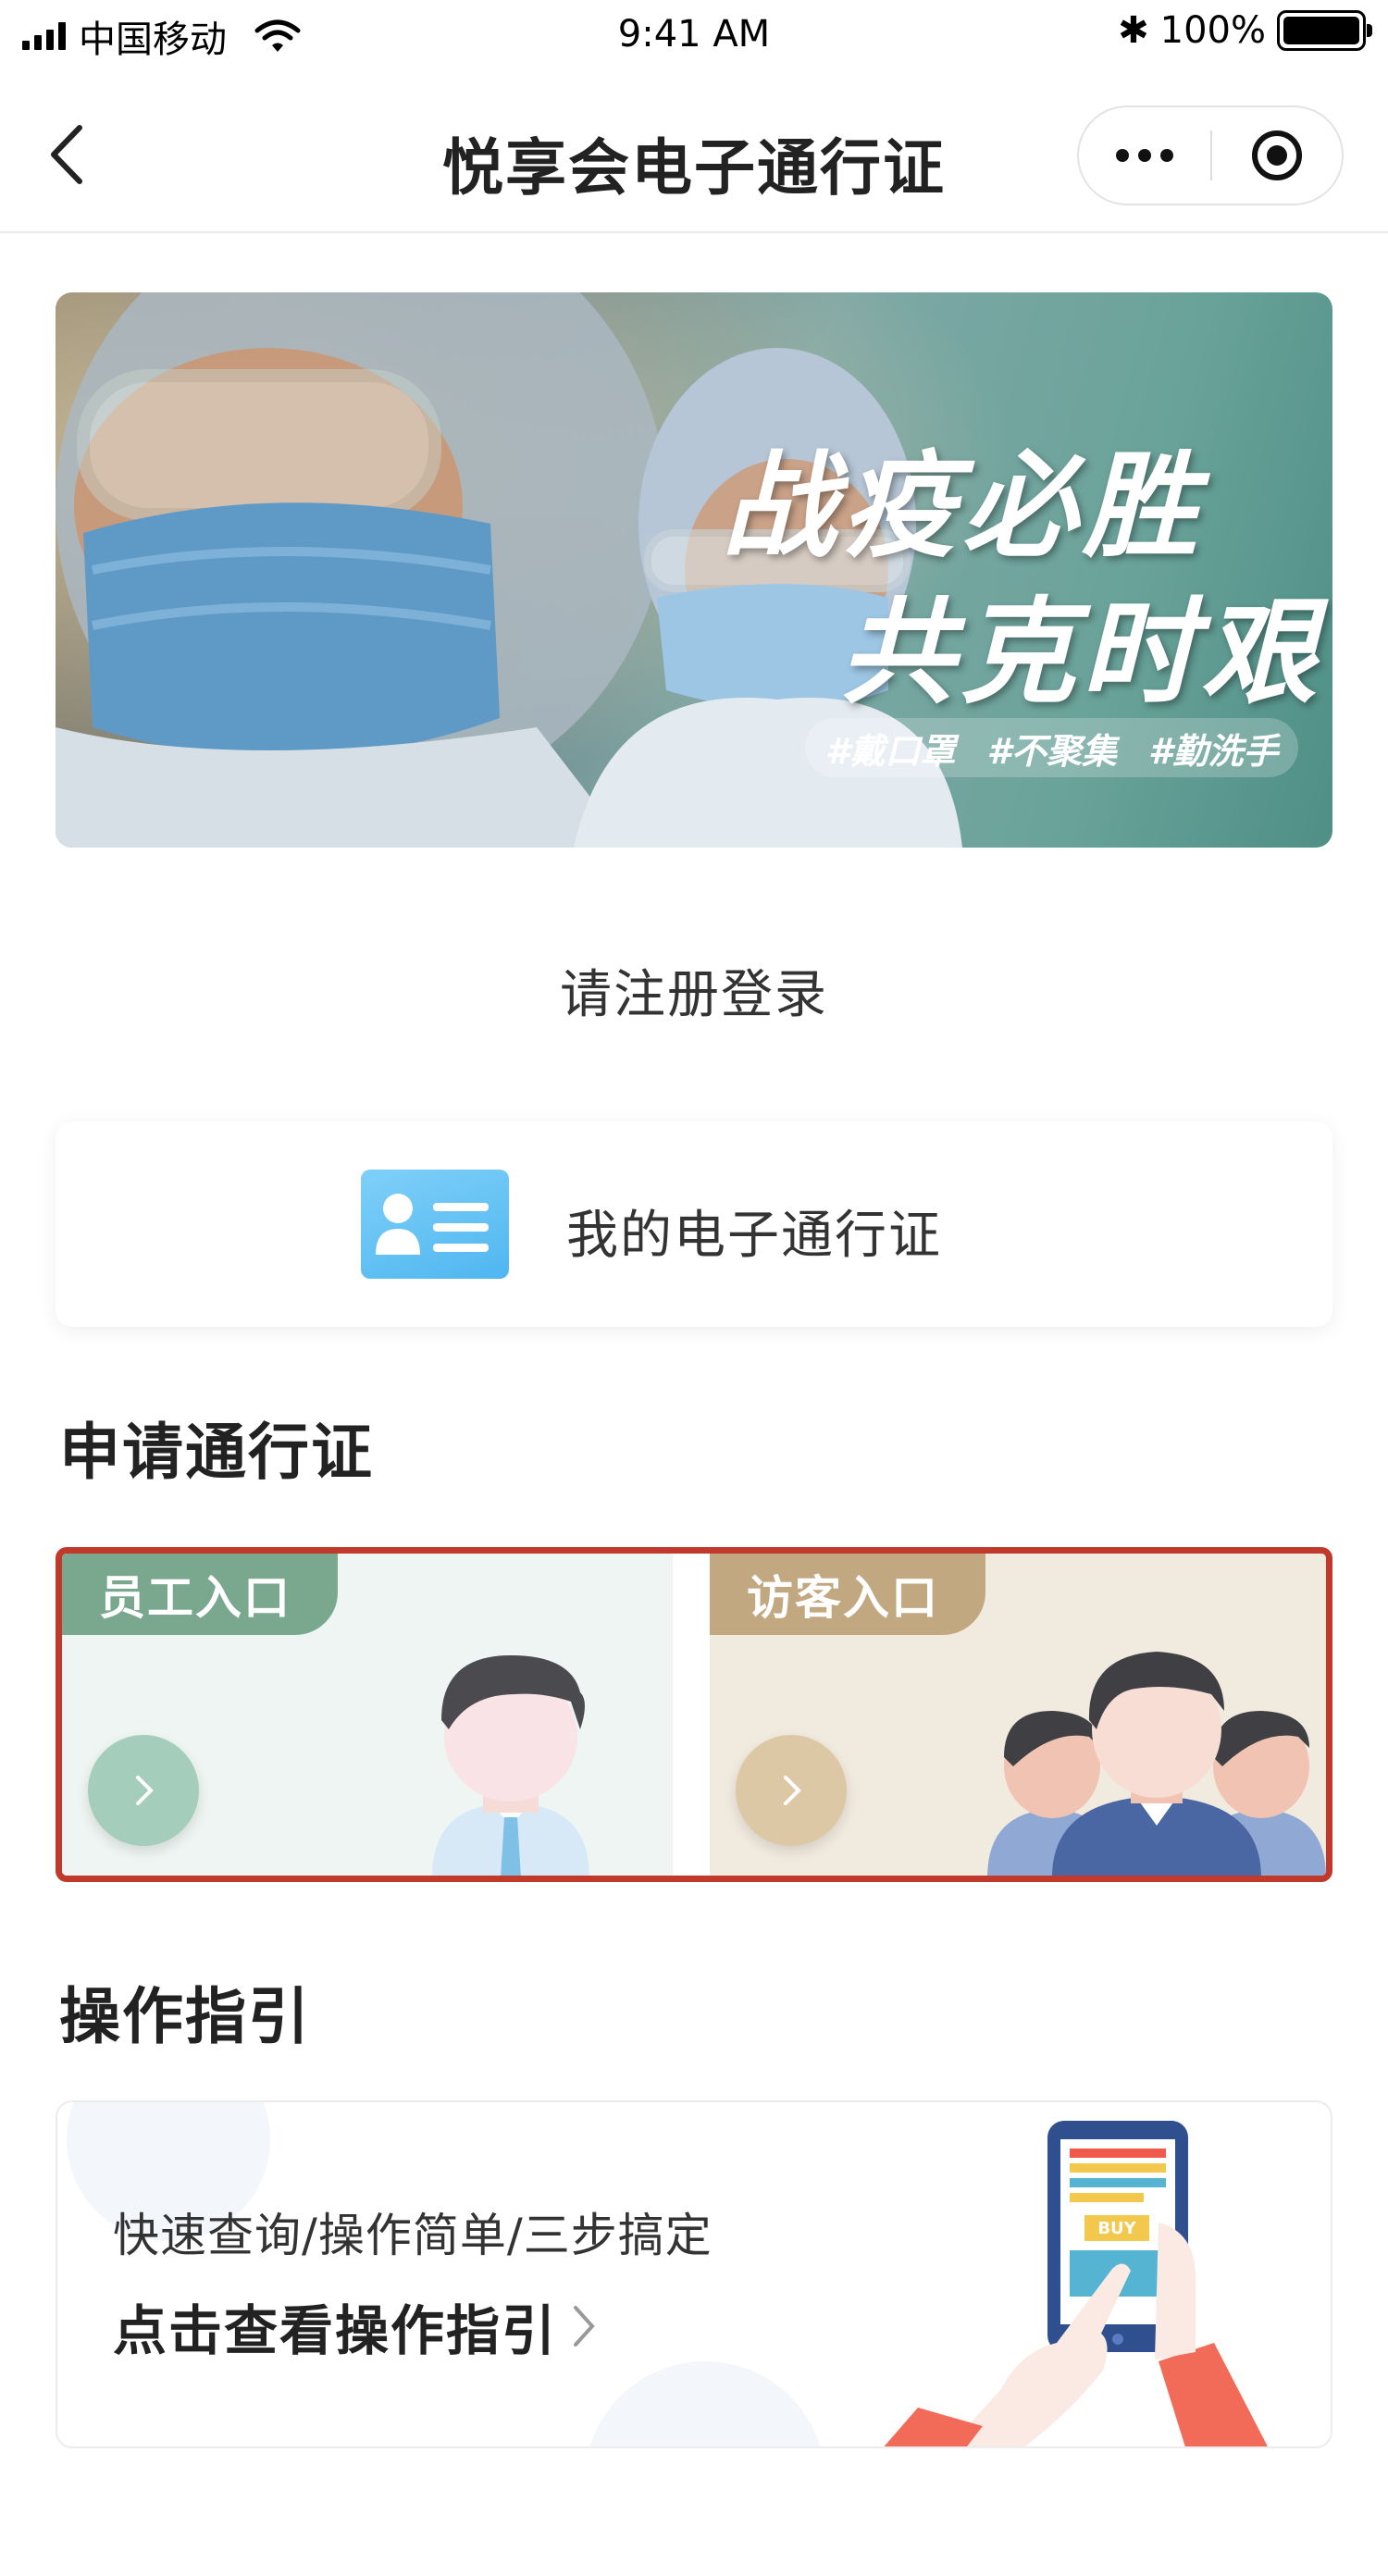 The height and width of the screenshot is (2576, 1388). I want to click on staff-entry-label: 员工入口, so click(200, 1594).